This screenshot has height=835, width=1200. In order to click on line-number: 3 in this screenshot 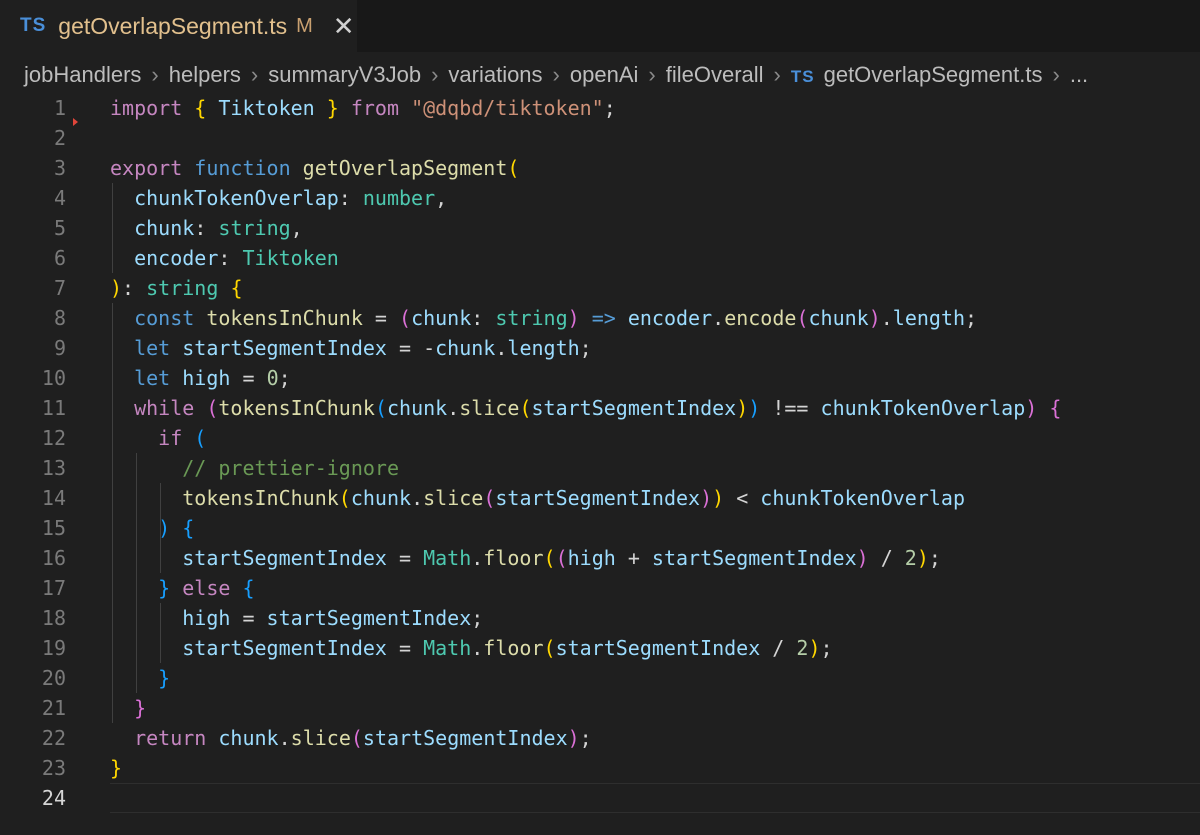, I will do `click(59, 168)`.